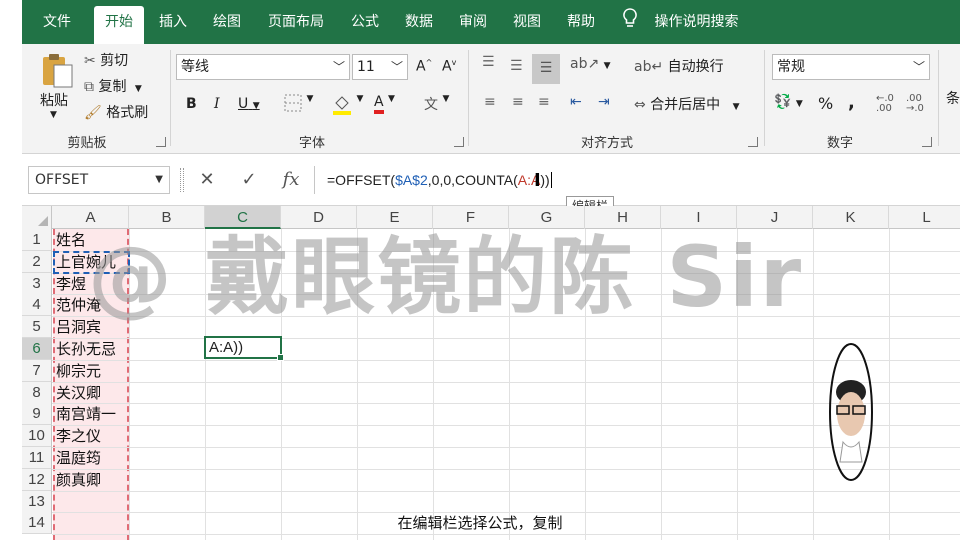 The height and width of the screenshot is (540, 960). Describe the element at coordinates (679, 66) in the screenshot. I see `wrap-text-button: ab↵ 自动换行` at that location.